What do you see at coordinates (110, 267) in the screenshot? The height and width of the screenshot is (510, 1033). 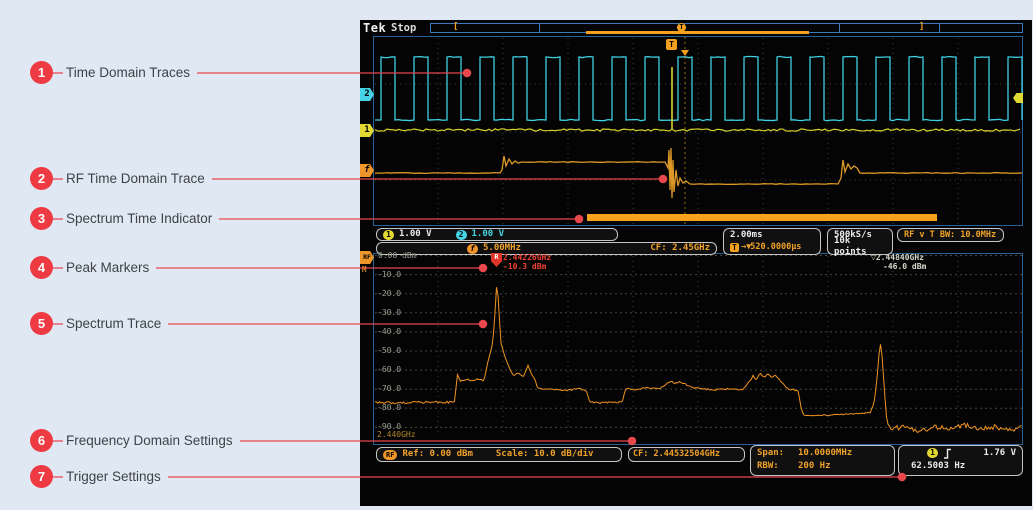 I see `callout-label: Peak Markers` at bounding box center [110, 267].